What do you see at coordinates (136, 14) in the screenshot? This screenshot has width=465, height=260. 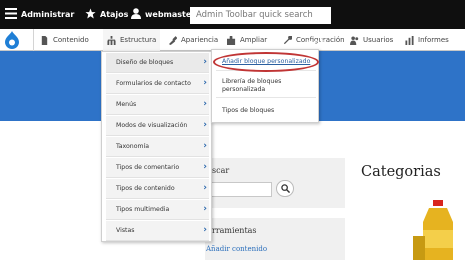 I see `user-icon` at bounding box center [136, 14].